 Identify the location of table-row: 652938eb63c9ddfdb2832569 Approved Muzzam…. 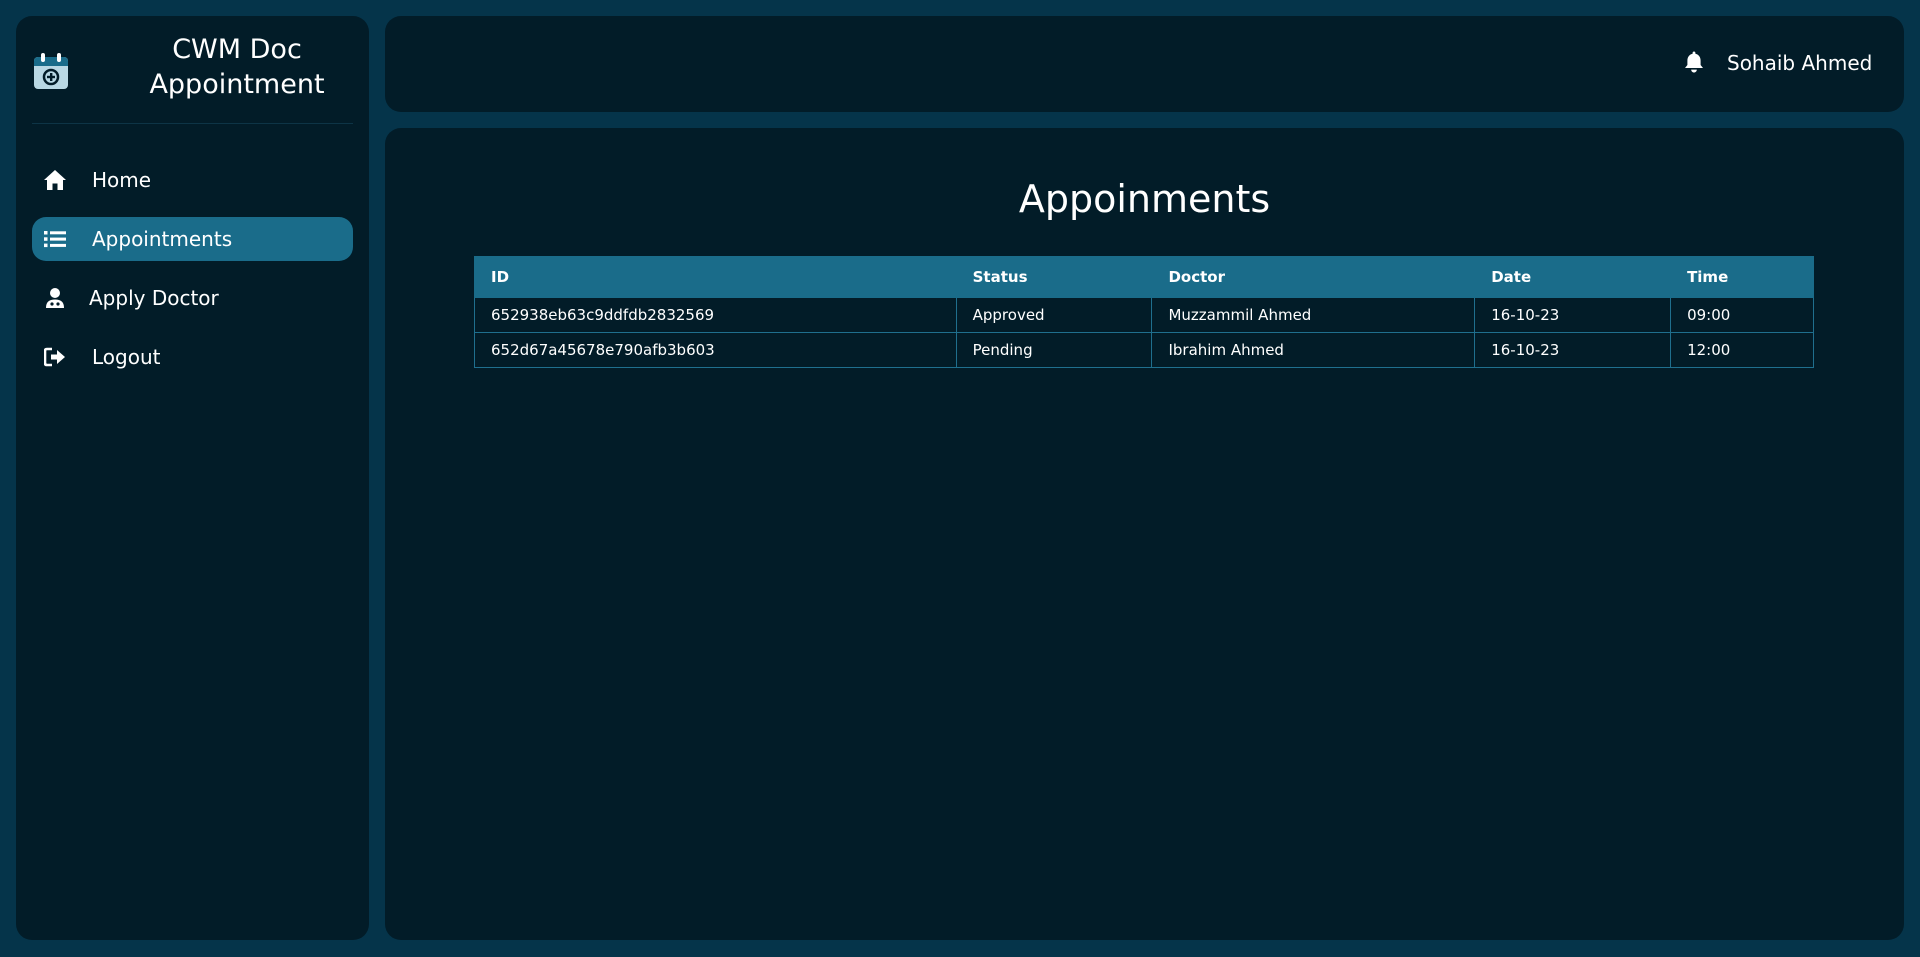
(1144, 315).